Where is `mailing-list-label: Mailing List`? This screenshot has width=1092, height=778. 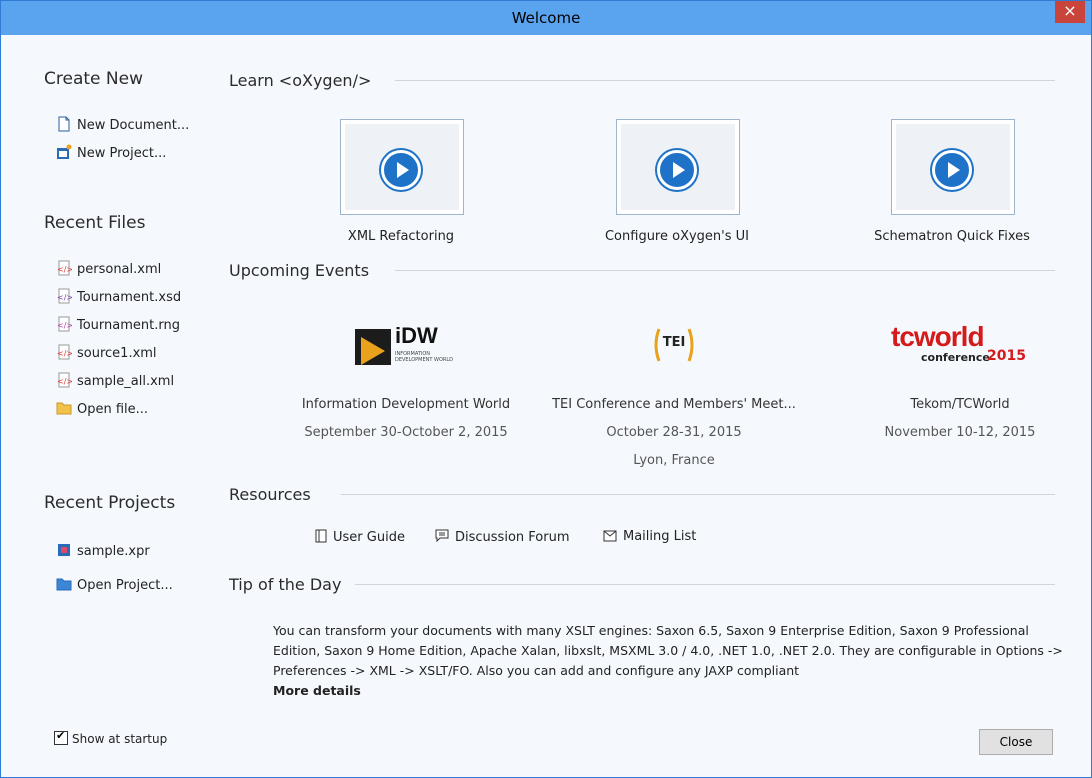
mailing-list-label: Mailing List is located at coordinates (660, 536).